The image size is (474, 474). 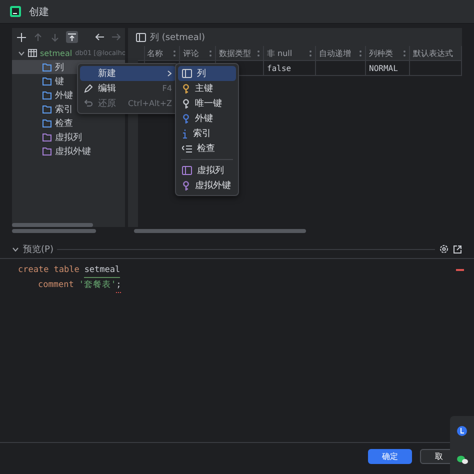 I want to click on menu-item: 外键, so click(x=207, y=118).